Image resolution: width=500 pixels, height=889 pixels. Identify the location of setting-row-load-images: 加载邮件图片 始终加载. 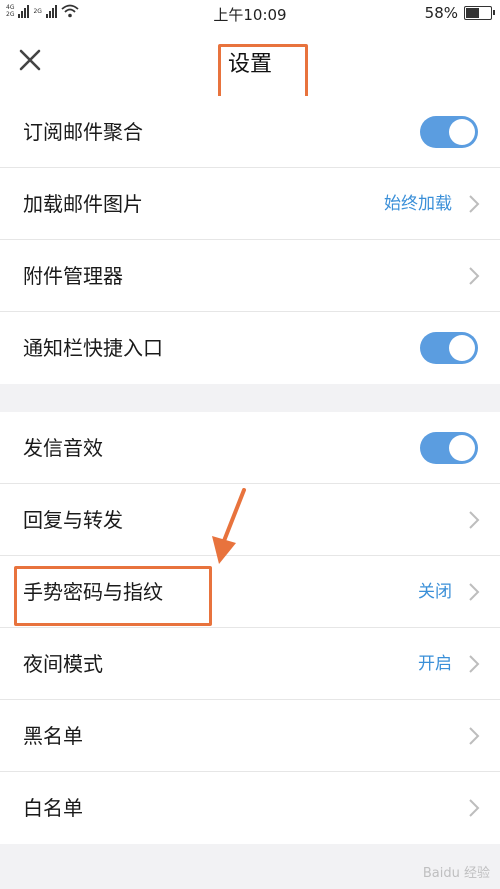
(250, 204).